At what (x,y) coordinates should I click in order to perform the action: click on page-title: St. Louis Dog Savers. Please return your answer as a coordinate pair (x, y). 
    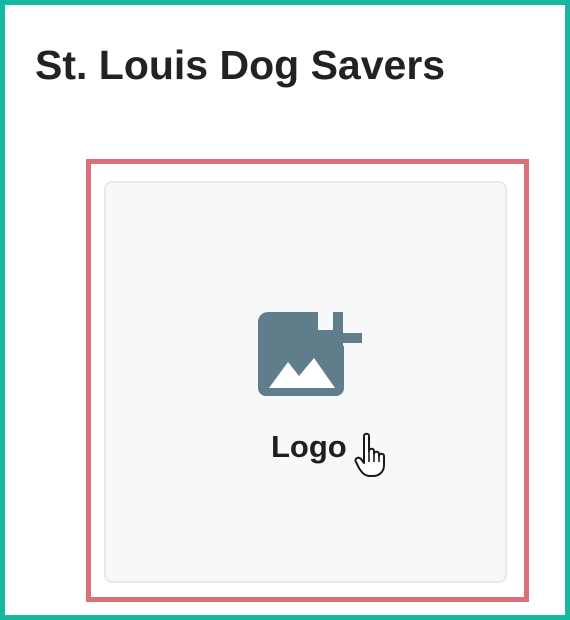
    Looking at the image, I should click on (240, 65).